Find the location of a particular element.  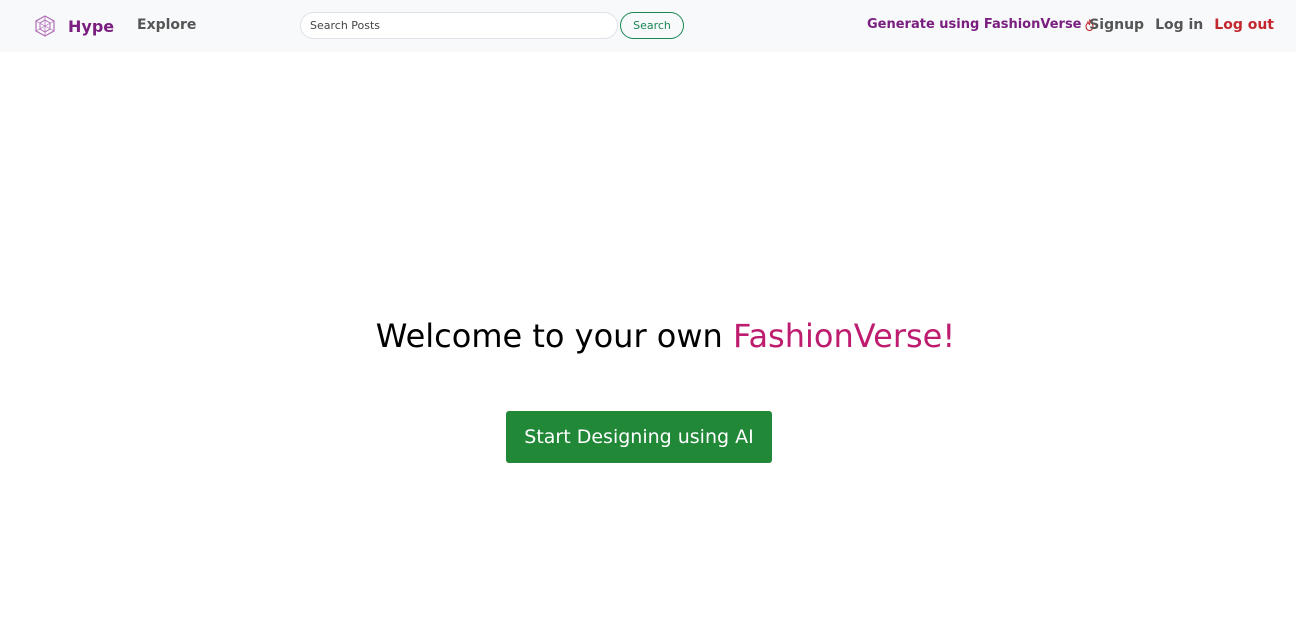

generate-fashionverse-link: Generate using FashionVerse is located at coordinates (980, 24).